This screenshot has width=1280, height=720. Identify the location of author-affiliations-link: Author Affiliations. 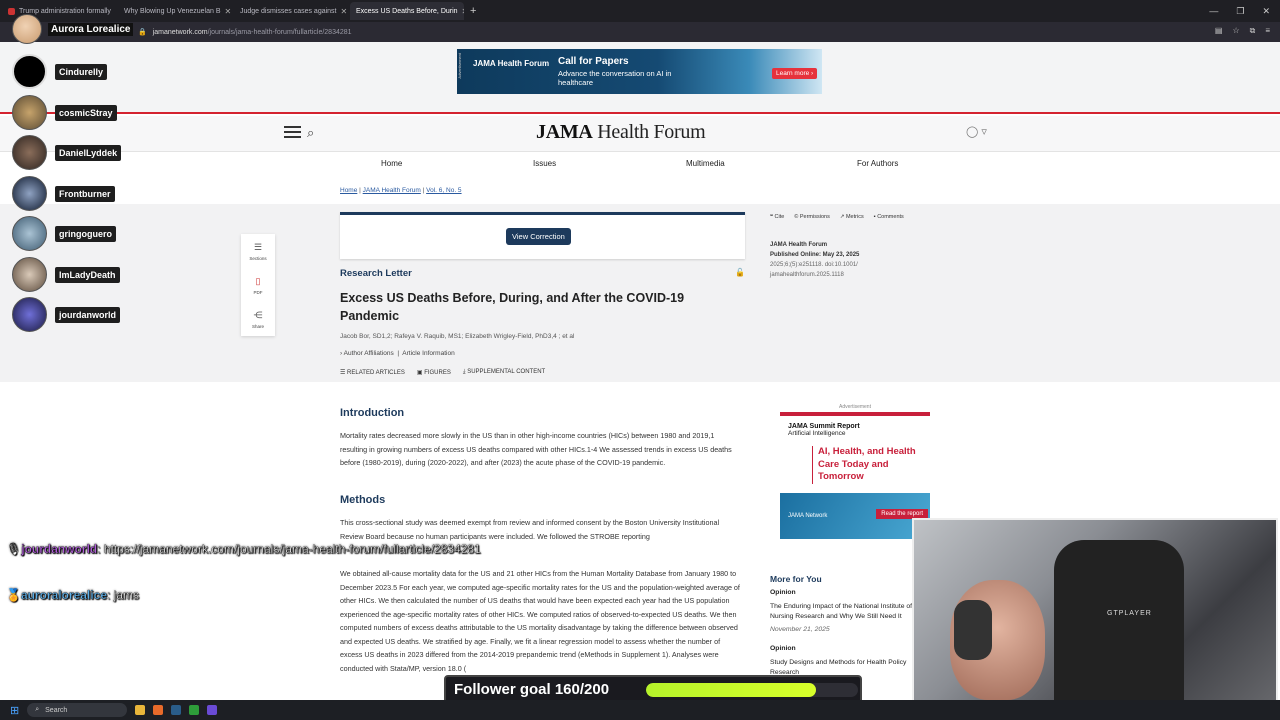
(369, 353).